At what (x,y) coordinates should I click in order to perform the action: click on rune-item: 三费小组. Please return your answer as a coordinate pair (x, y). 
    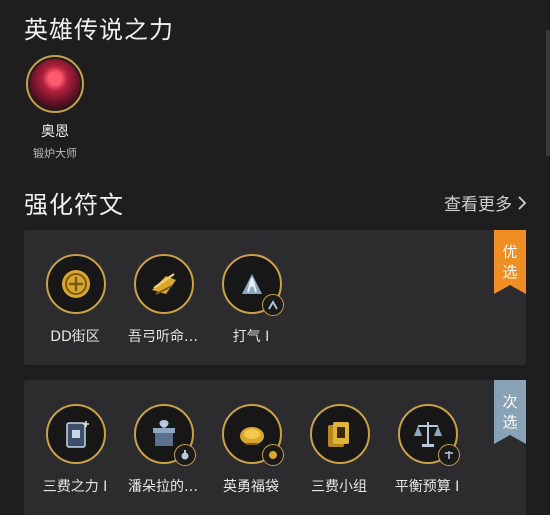
    Looking at the image, I should click on (340, 450).